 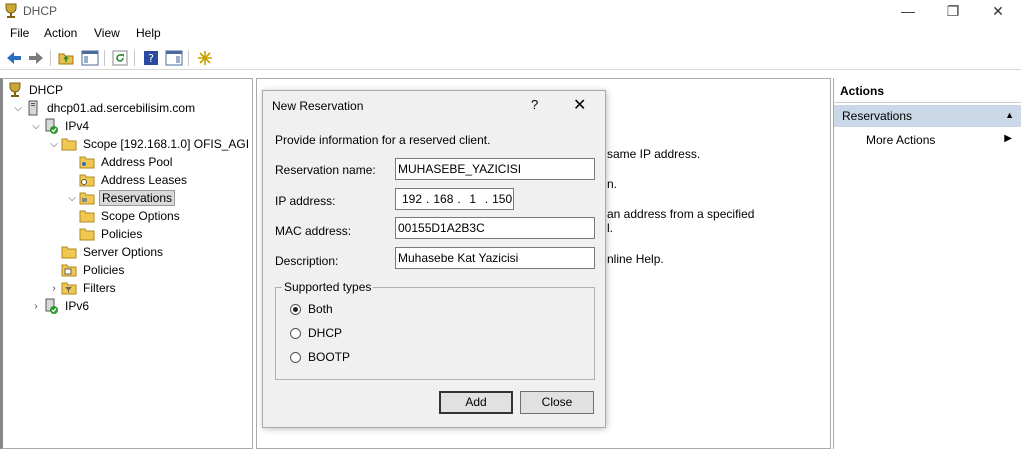 I want to click on actions-section-reservations: Reservations ▲, so click(x=927, y=116).